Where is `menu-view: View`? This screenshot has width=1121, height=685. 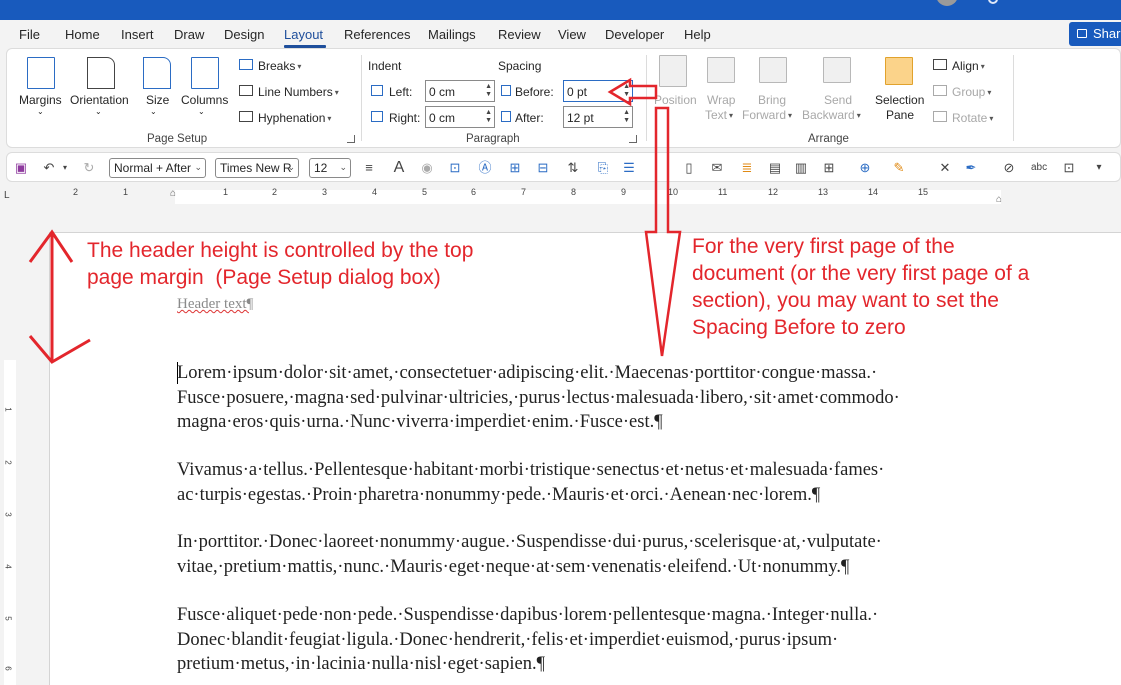
menu-view: View is located at coordinates (572, 34).